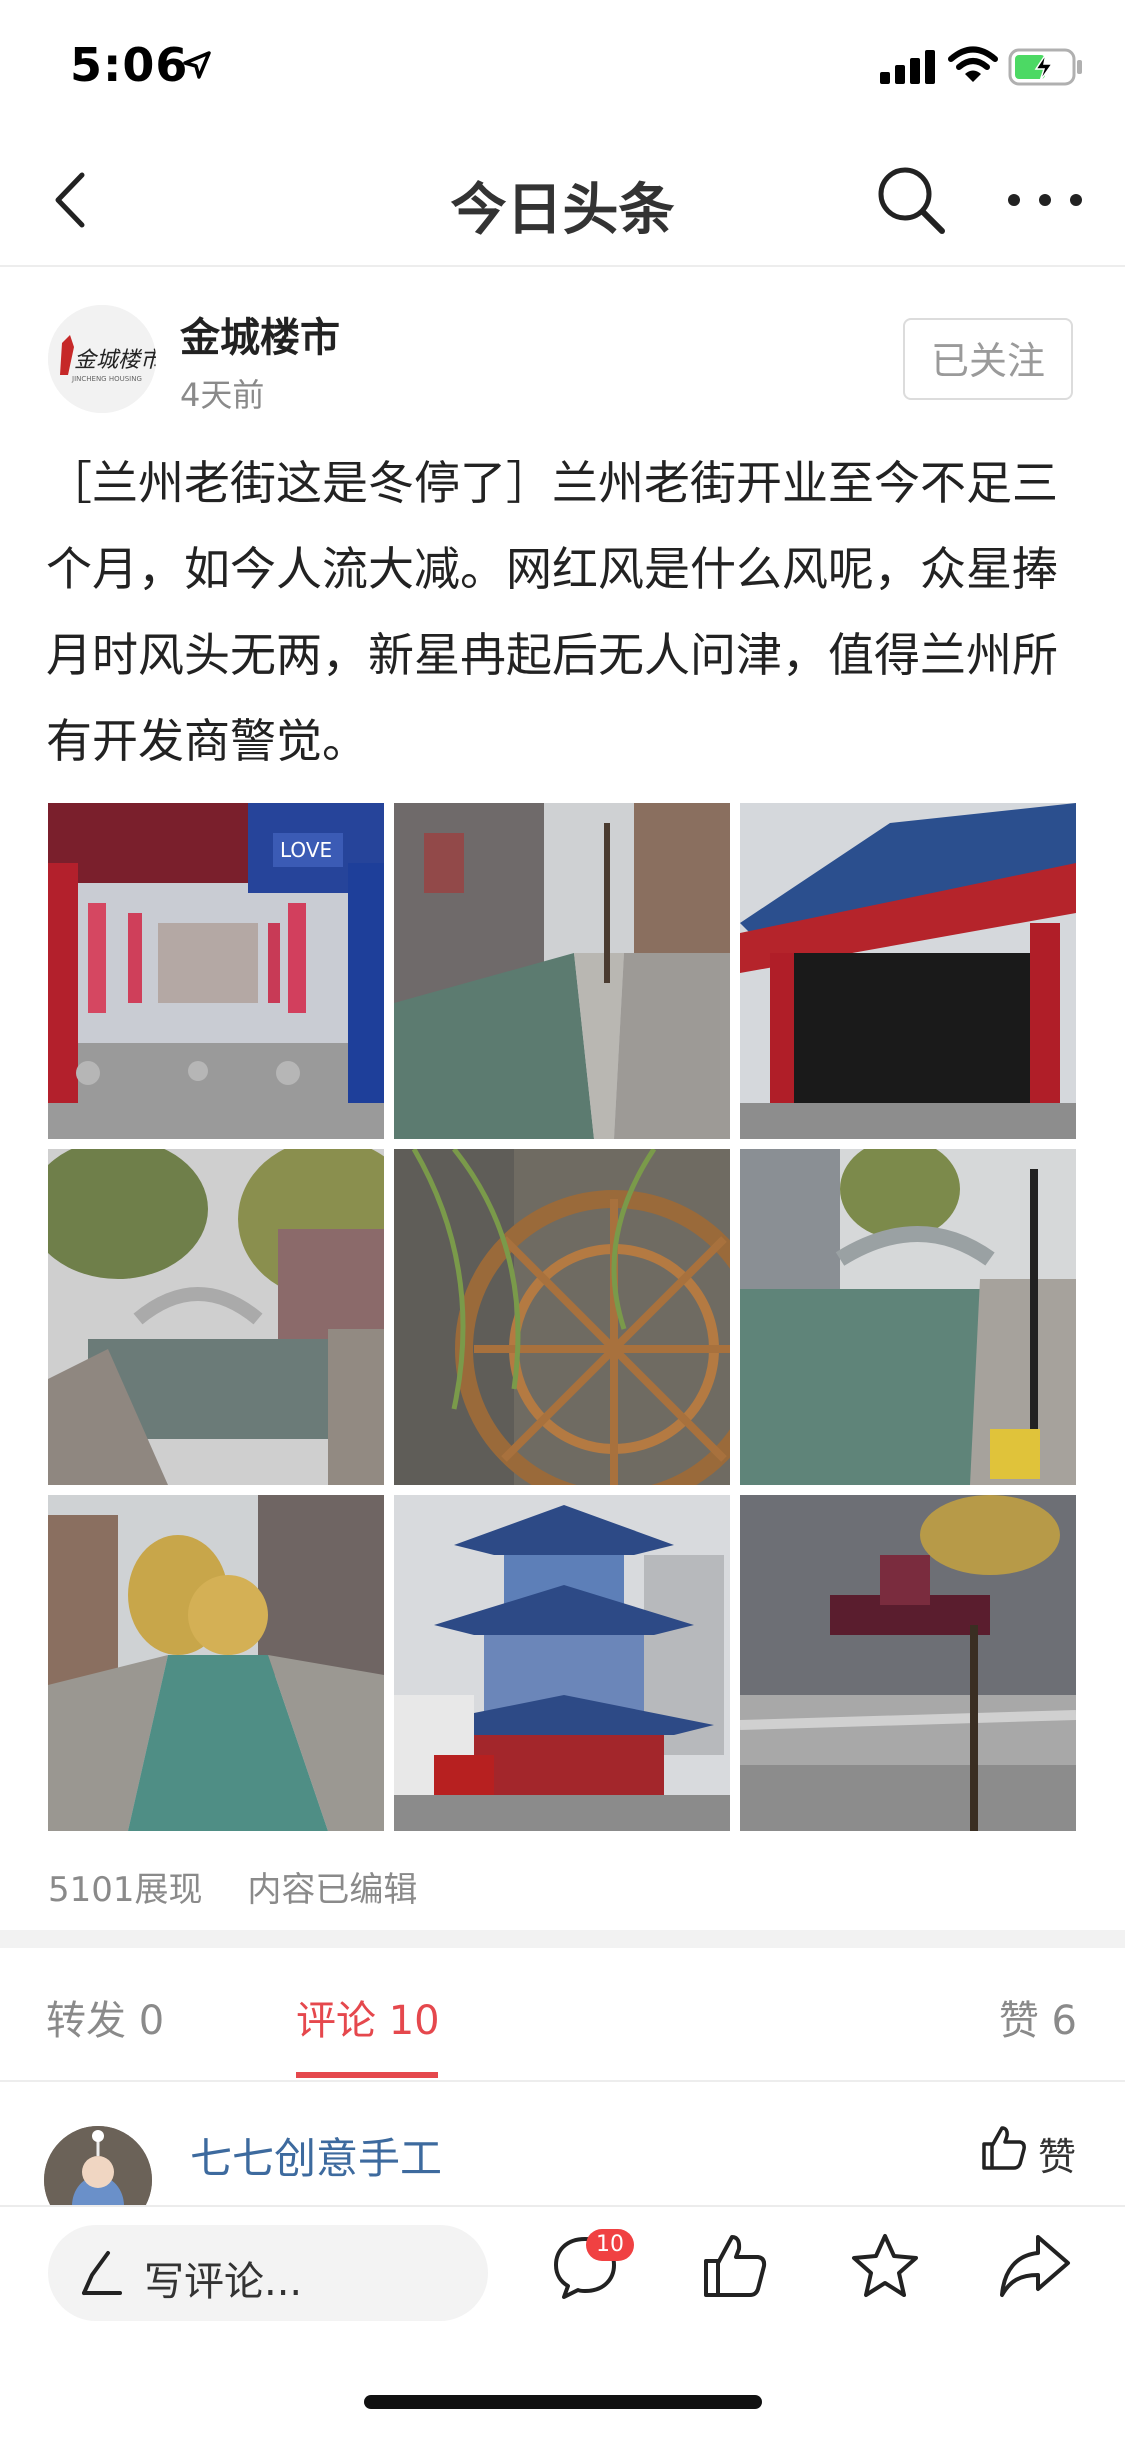  I want to click on share-icon, so click(1035, 2266).